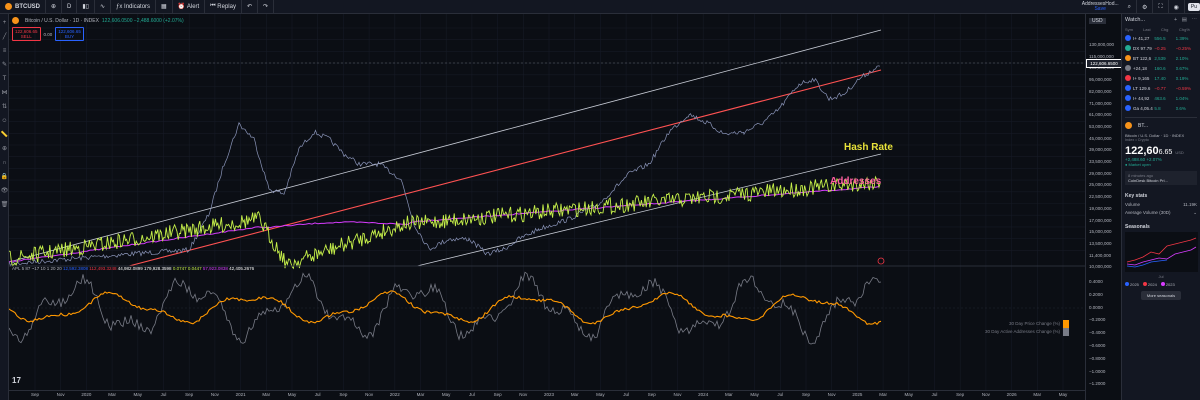  What do you see at coordinates (4, 149) in the screenshot?
I see `zoom-tool-icon: ⊕` at bounding box center [4, 149].